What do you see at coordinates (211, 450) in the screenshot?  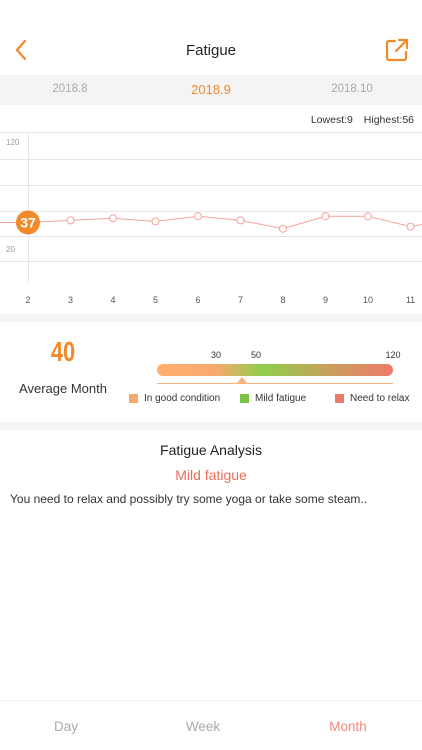 I see `analysis-title: Fatigue Analysis` at bounding box center [211, 450].